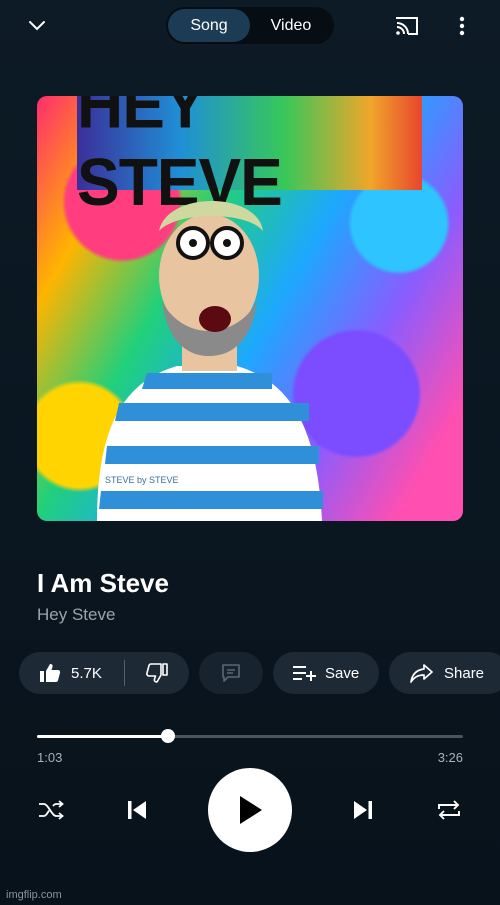 Image resolution: width=500 pixels, height=905 pixels. I want to click on save-label: Save, so click(342, 673).